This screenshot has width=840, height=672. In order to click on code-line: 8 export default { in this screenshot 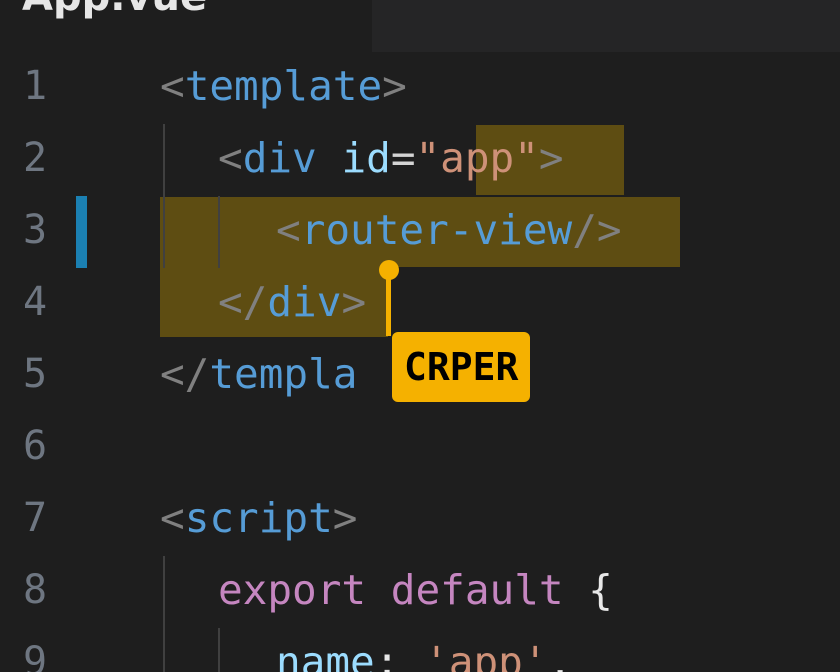, I will do `click(420, 590)`.